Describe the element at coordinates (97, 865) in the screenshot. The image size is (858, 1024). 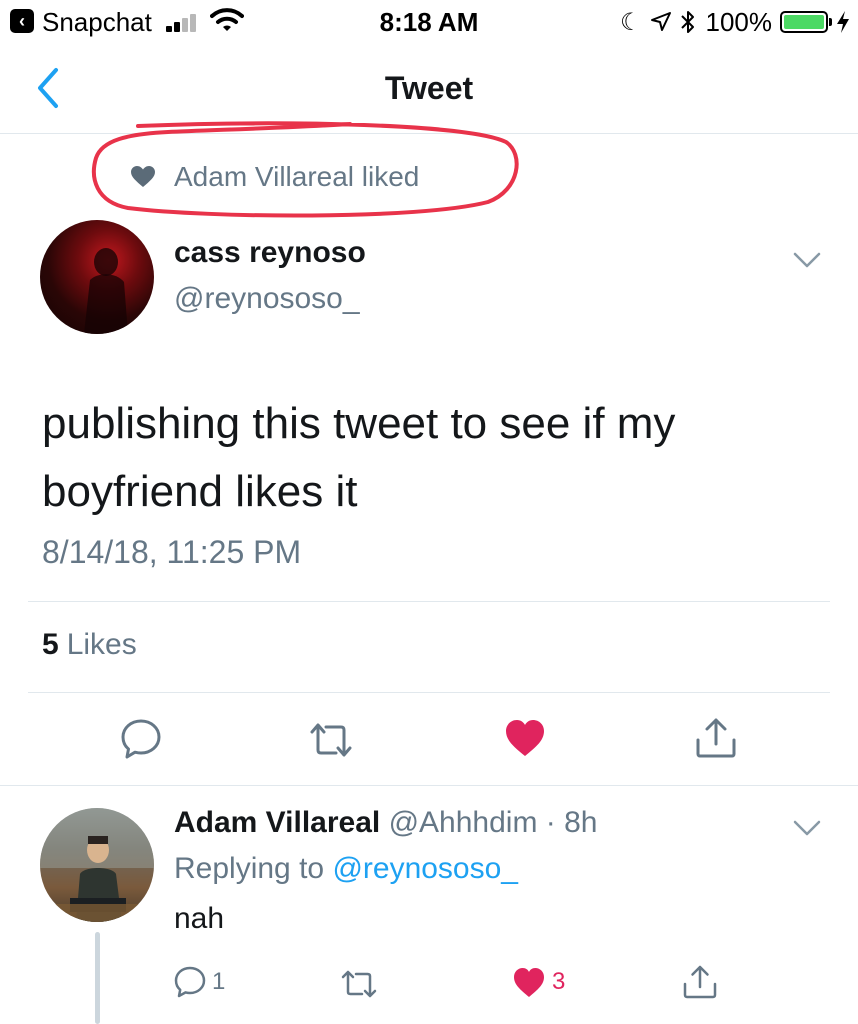
I see `reply-avatar` at that location.